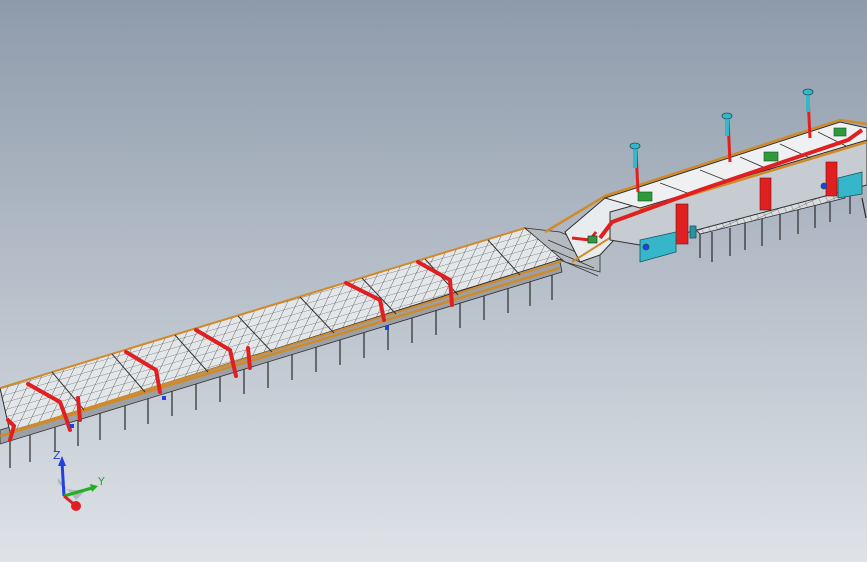 This screenshot has width=867, height=562. What do you see at coordinates (76, 506) in the screenshot?
I see `triad-origin-x-ball` at bounding box center [76, 506].